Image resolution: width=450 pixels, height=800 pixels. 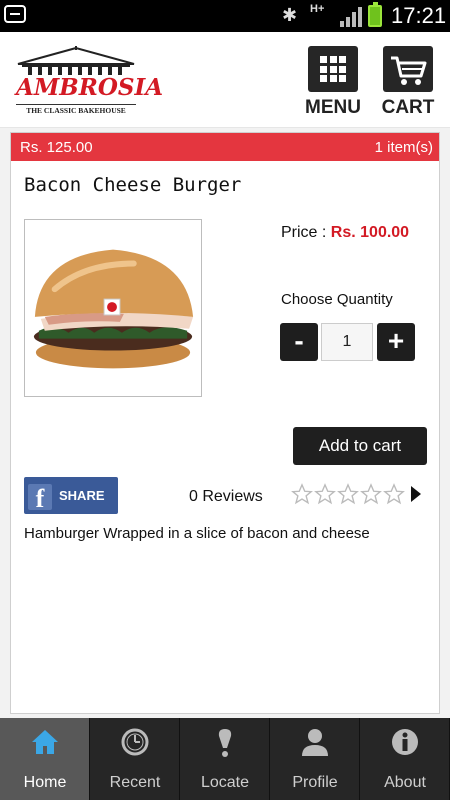 What do you see at coordinates (315, 782) in the screenshot?
I see `tab-label: Profile` at bounding box center [315, 782].